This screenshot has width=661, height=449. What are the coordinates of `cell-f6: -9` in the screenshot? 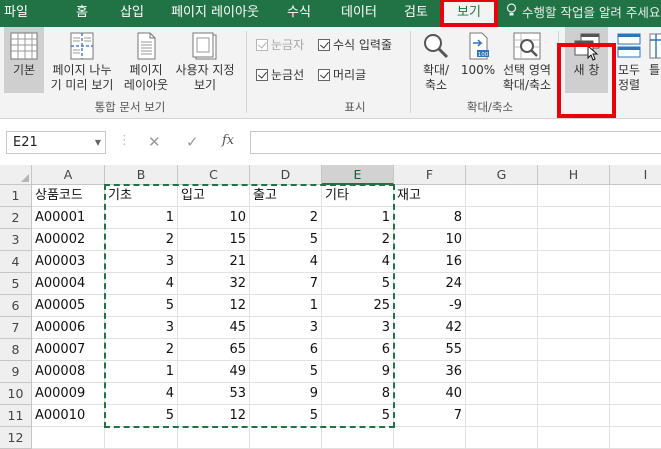 It's located at (430, 306).